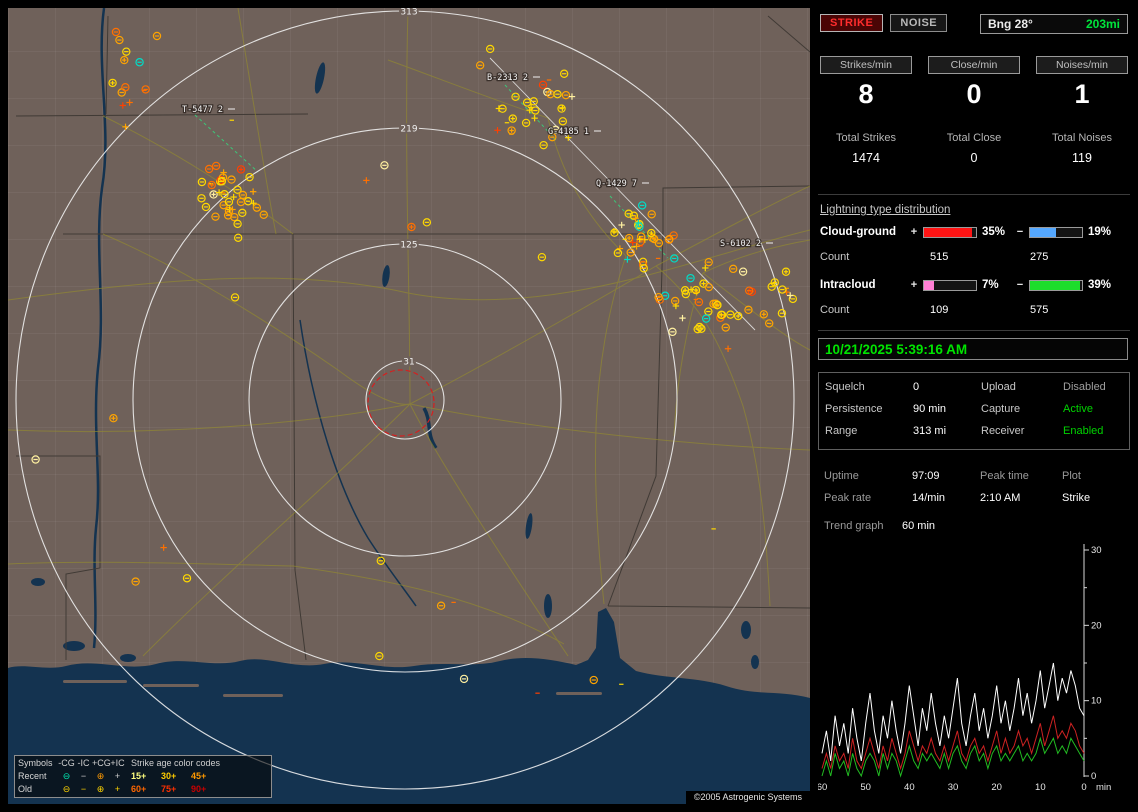 Image resolution: width=1138 pixels, height=812 pixels. What do you see at coordinates (1001, 409) in the screenshot?
I see `capture-label: Capture` at bounding box center [1001, 409].